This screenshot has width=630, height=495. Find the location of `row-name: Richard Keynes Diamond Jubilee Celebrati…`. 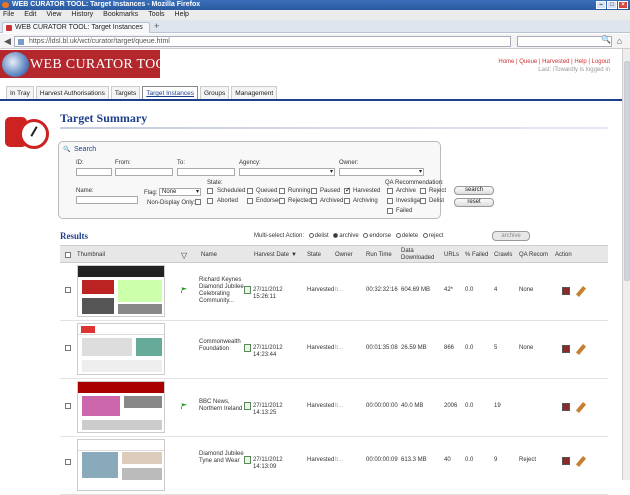

row-name: Richard Keynes Diamond Jubilee Celebrati… is located at coordinates (222, 291).